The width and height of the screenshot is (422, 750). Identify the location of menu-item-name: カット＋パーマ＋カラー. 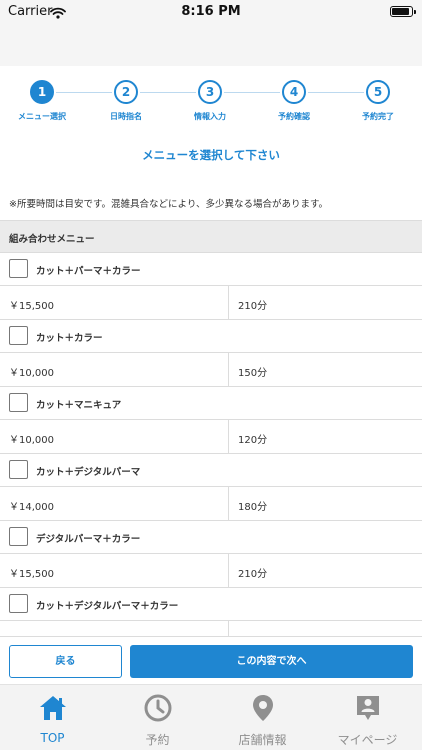
(88, 271).